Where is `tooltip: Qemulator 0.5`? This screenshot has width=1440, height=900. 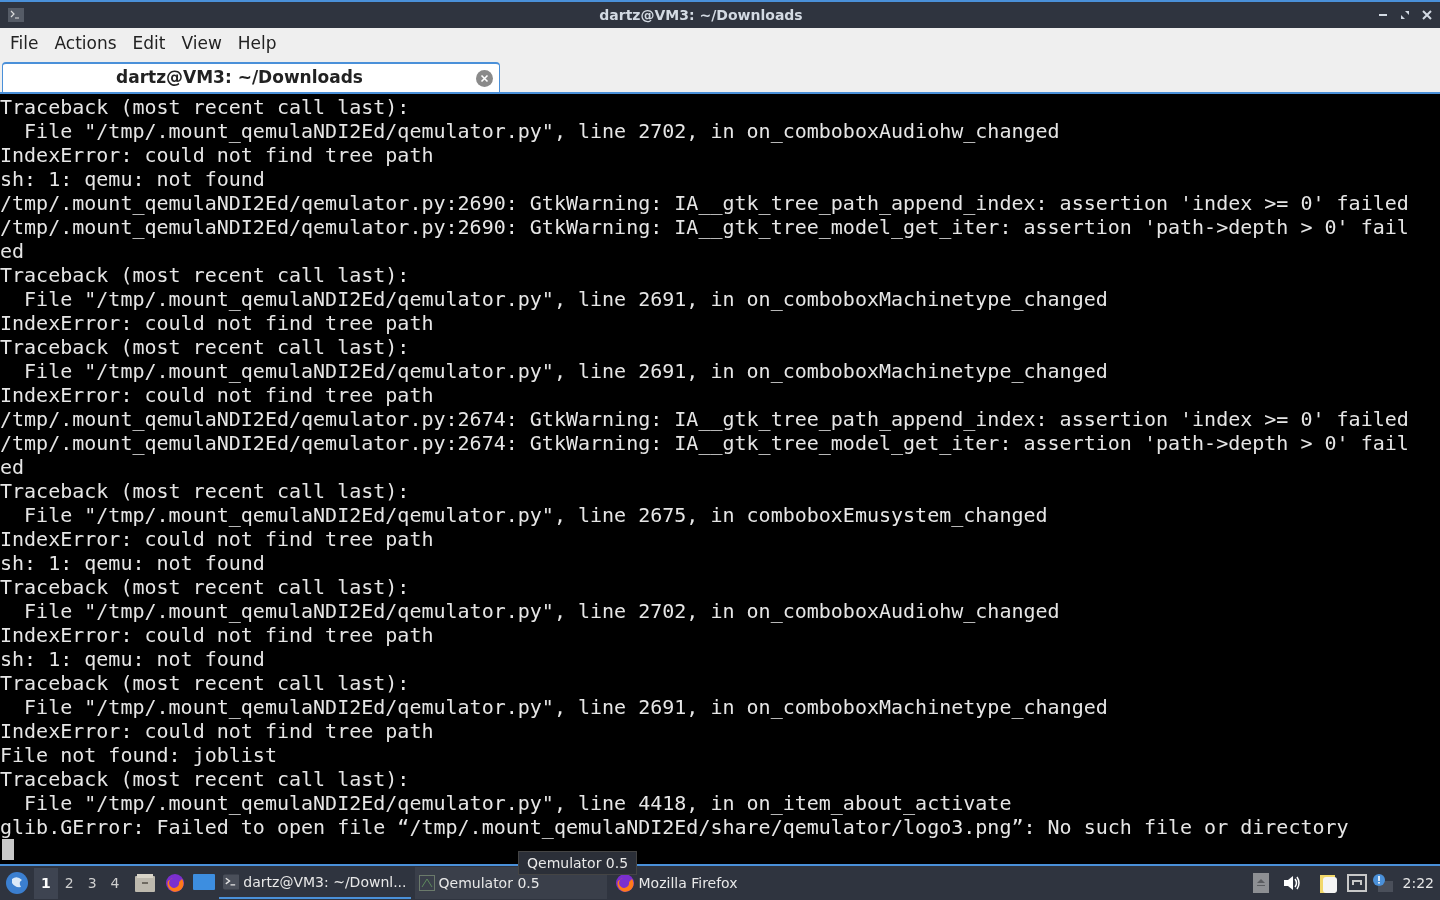 tooltip: Qemulator 0.5 is located at coordinates (578, 863).